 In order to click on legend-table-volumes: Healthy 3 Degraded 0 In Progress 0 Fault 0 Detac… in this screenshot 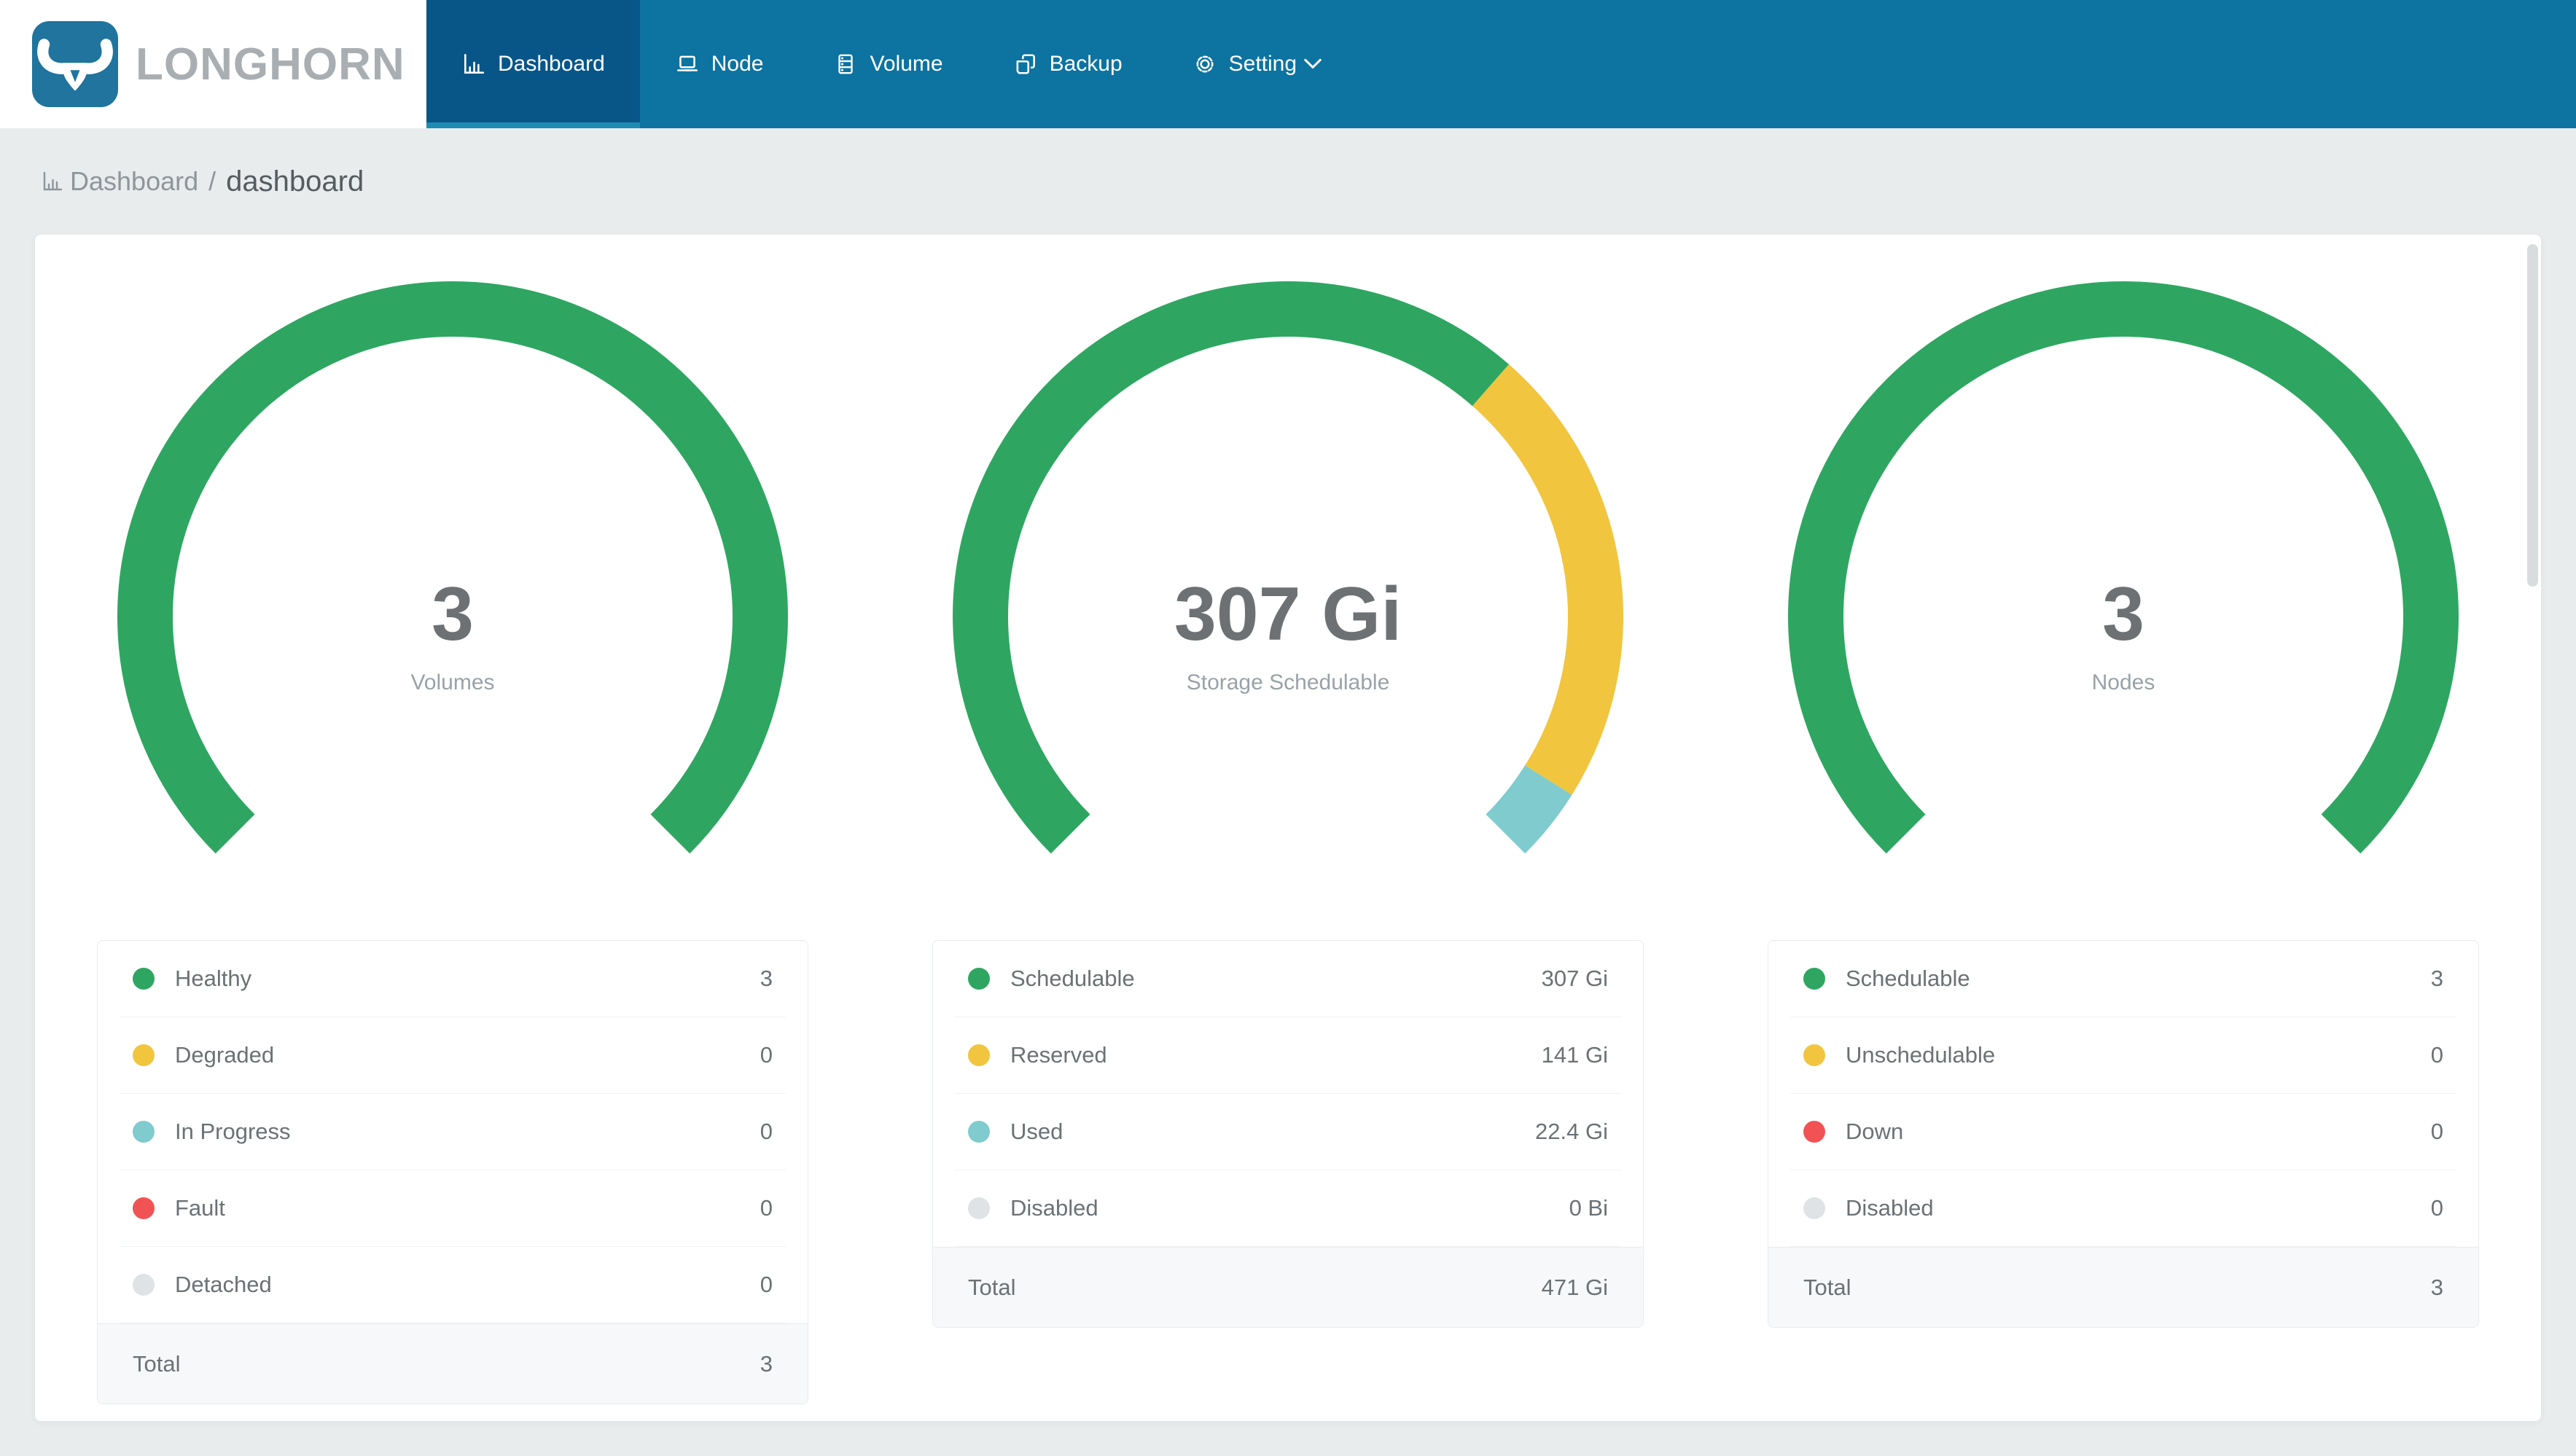, I will do `click(452, 1172)`.